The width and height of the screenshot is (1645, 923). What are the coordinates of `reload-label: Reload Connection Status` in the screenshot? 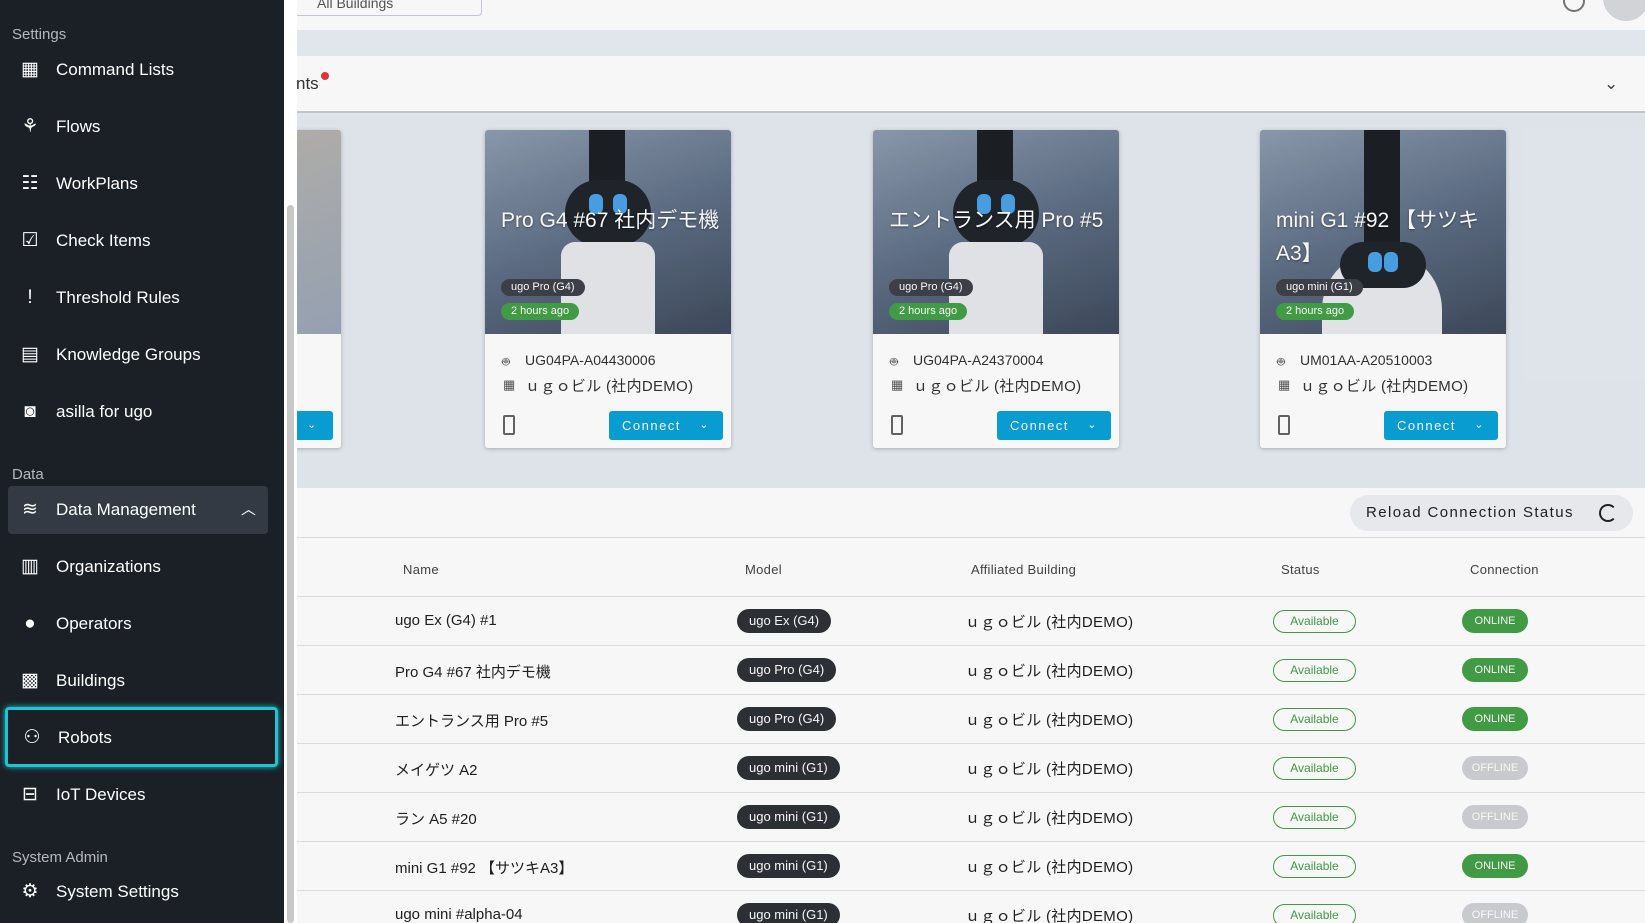 It's located at (1470, 512).